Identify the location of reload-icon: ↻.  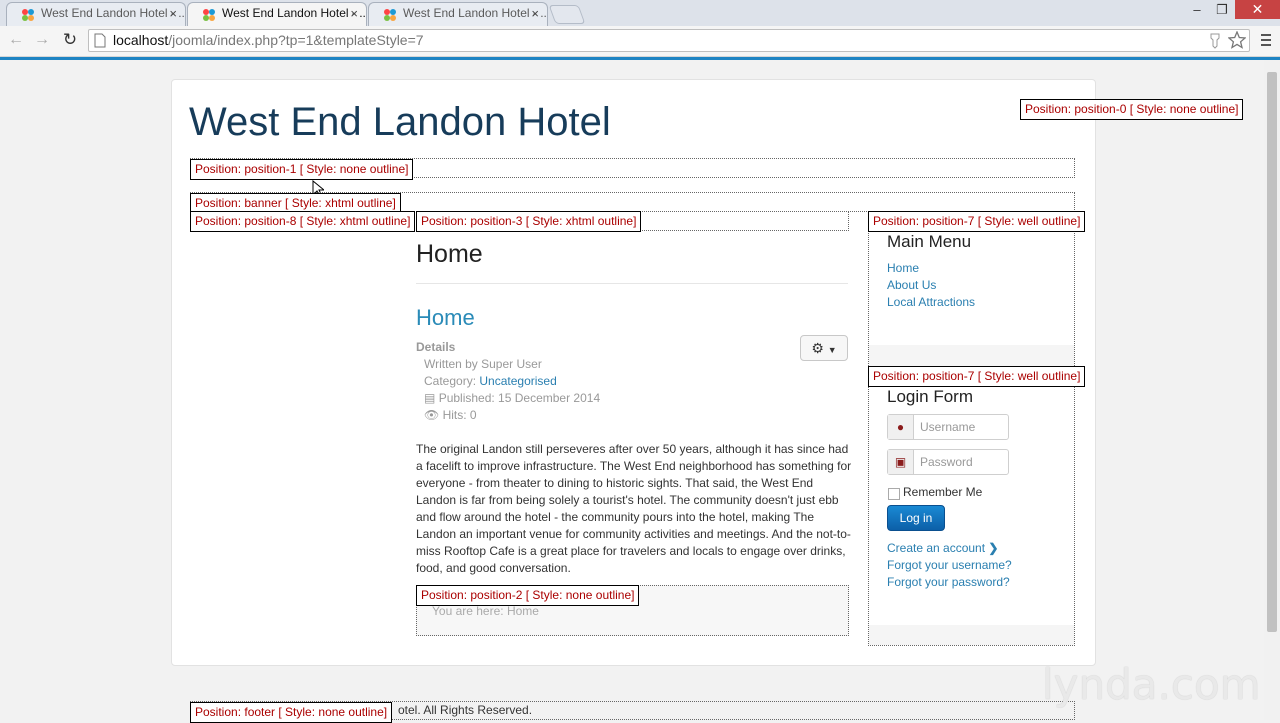
(70, 40).